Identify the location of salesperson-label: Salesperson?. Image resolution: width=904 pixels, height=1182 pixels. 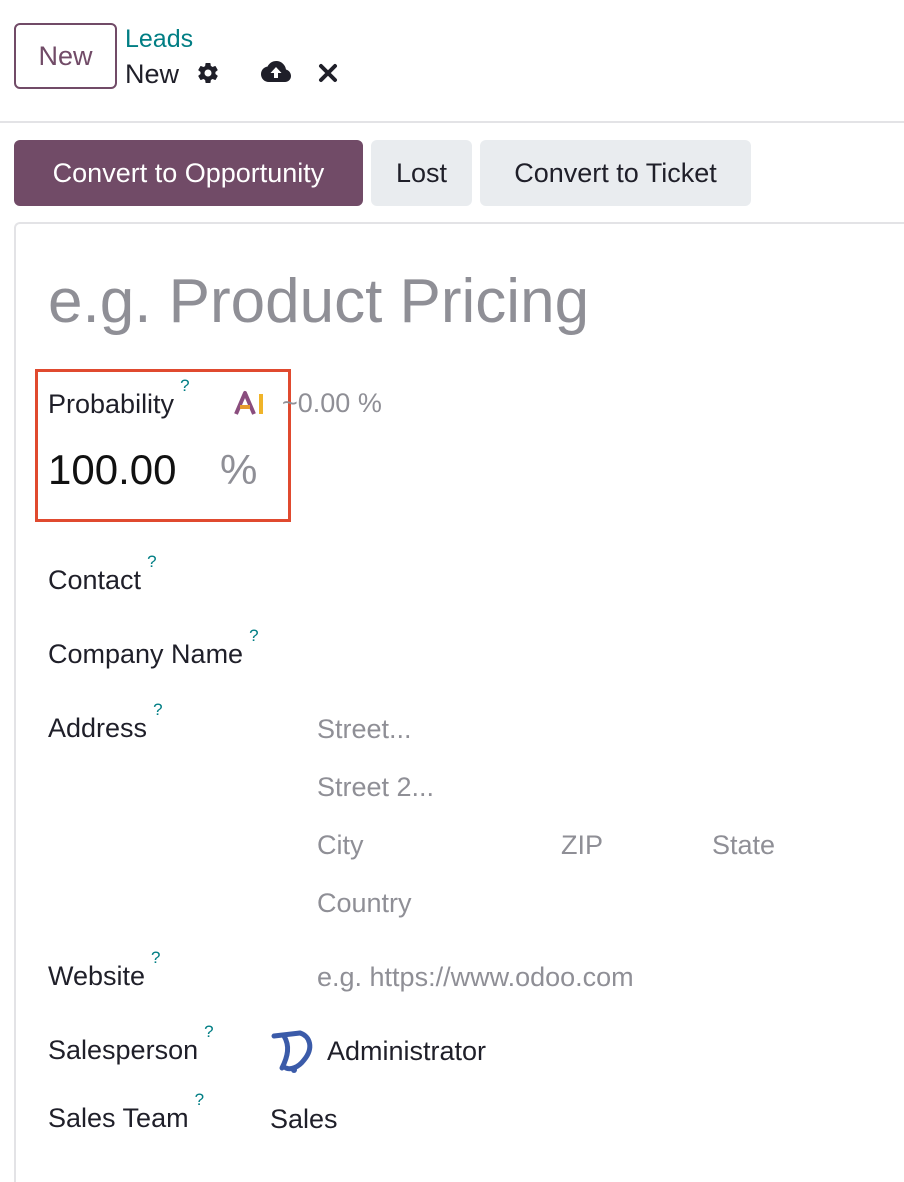
(131, 1044).